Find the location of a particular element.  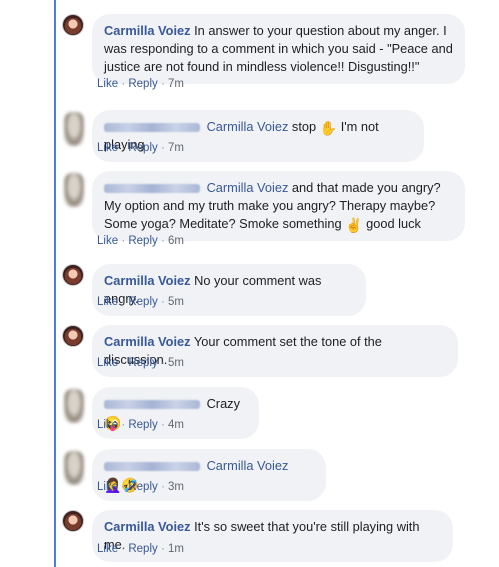

comment-actions: Like · Reply · 6m is located at coordinates (140, 241).